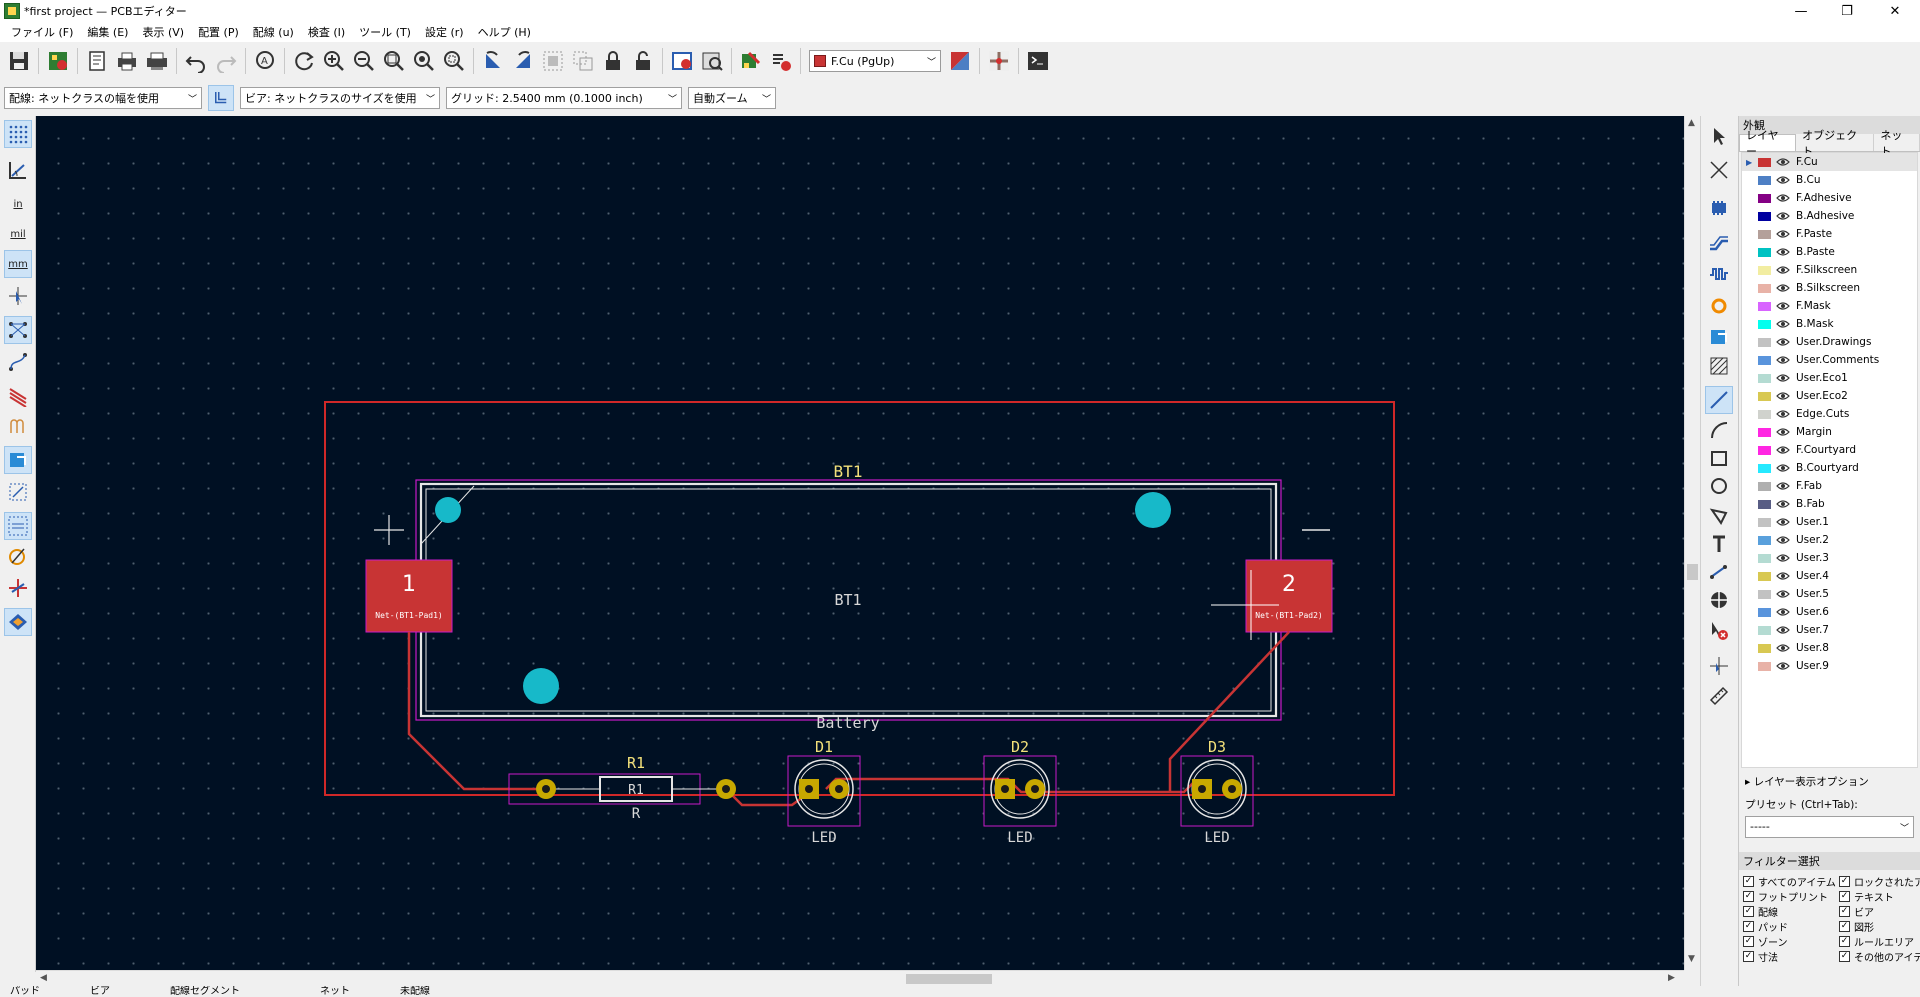  I want to click on drc-icon, so click(682, 61).